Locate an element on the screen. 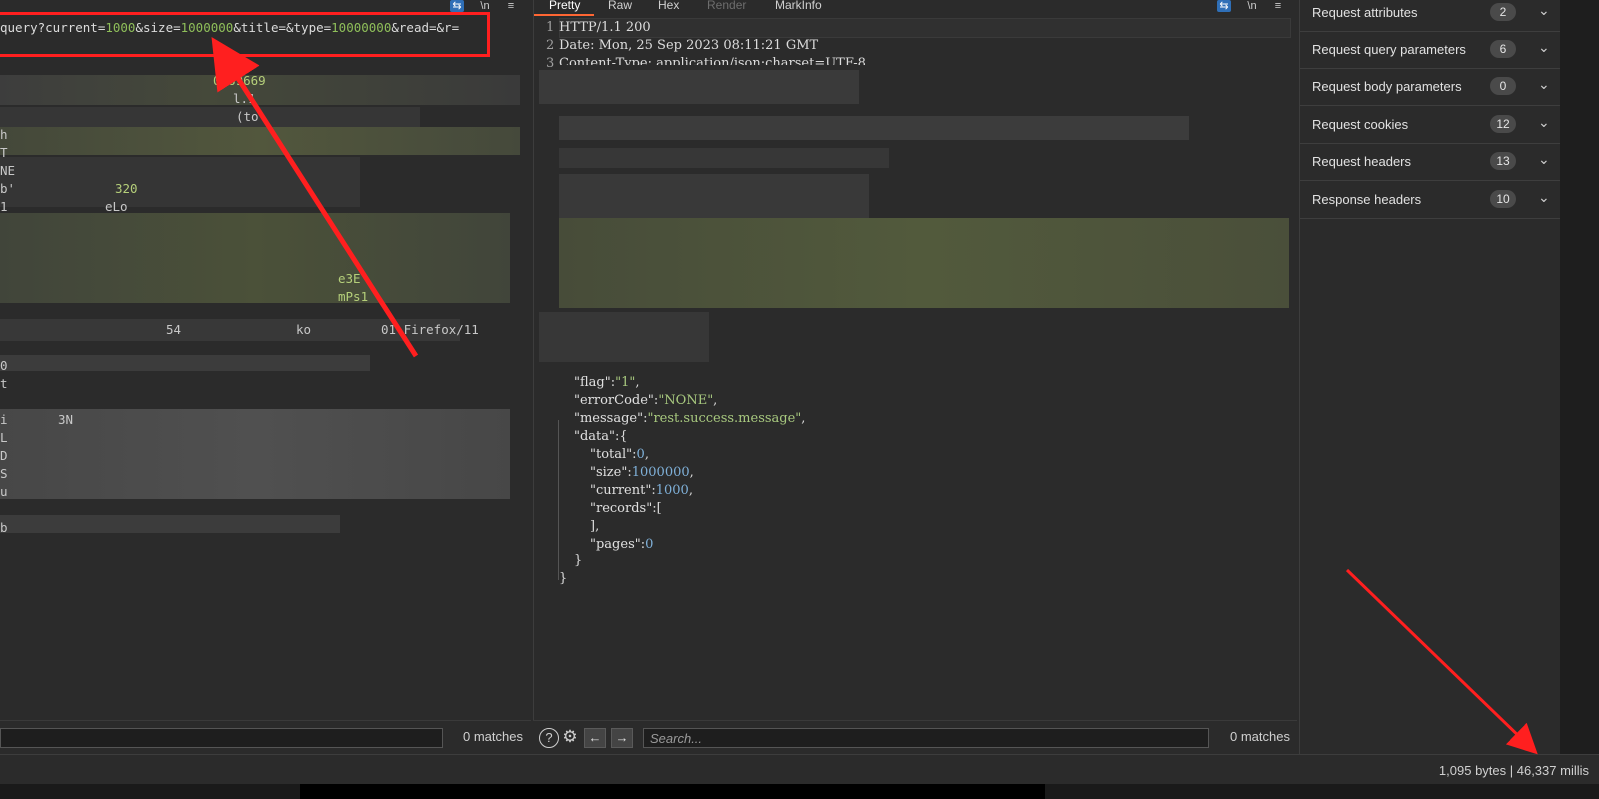 The image size is (1599, 799). tab-hex: Hex is located at coordinates (668, 6).